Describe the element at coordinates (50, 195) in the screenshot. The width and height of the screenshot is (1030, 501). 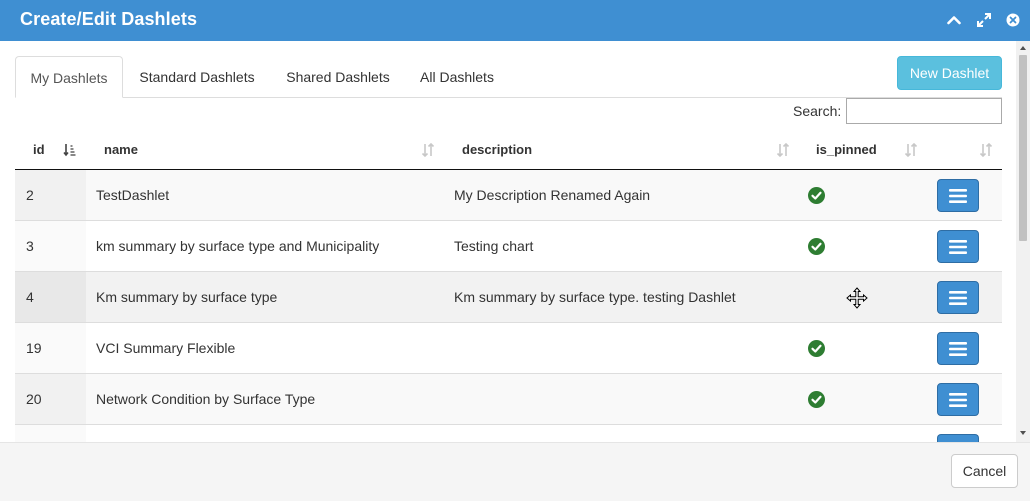
I see `row-id: 2` at that location.